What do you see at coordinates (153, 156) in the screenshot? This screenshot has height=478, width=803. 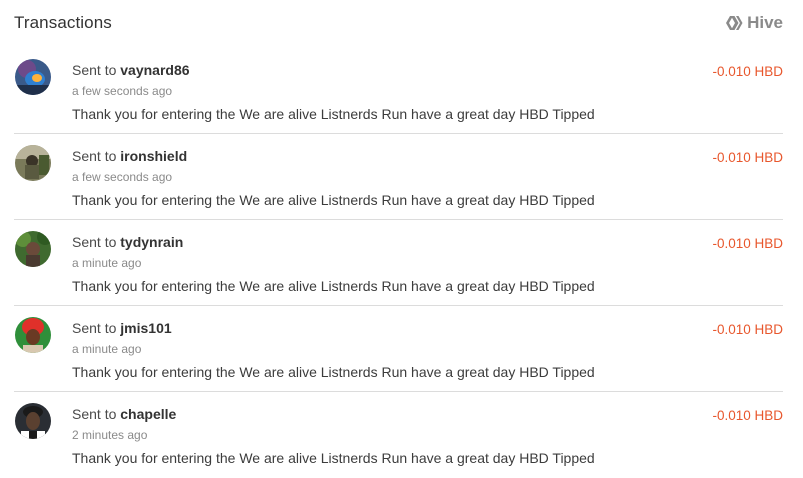 I see `recipient-link: ironshield` at bounding box center [153, 156].